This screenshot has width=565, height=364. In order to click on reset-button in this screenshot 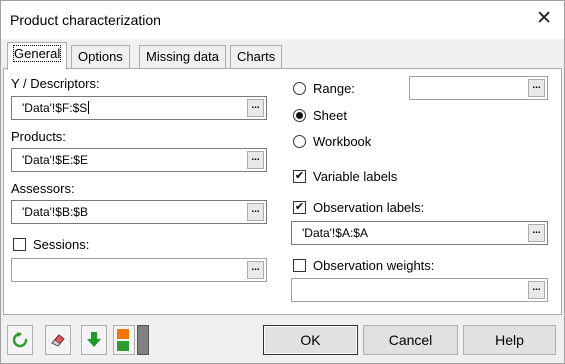, I will do `click(20, 340)`.